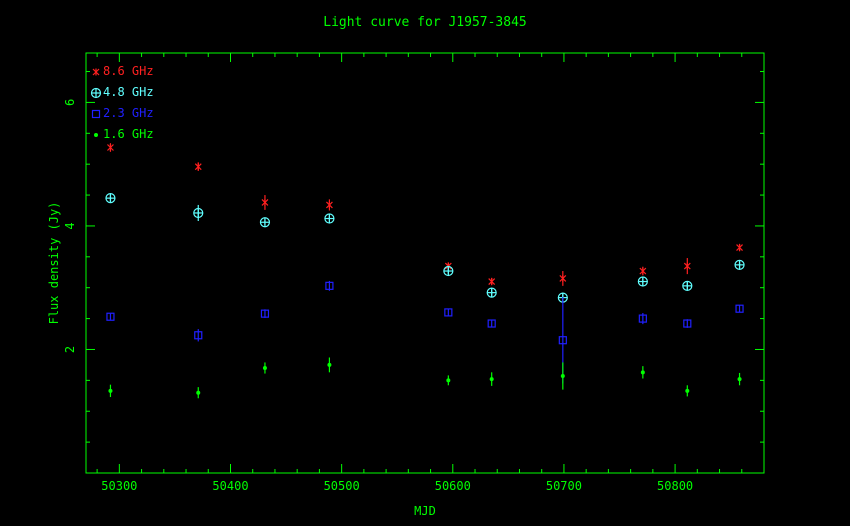 The image size is (850, 526). I want to click on x-axis-label: MJD, so click(425, 511).